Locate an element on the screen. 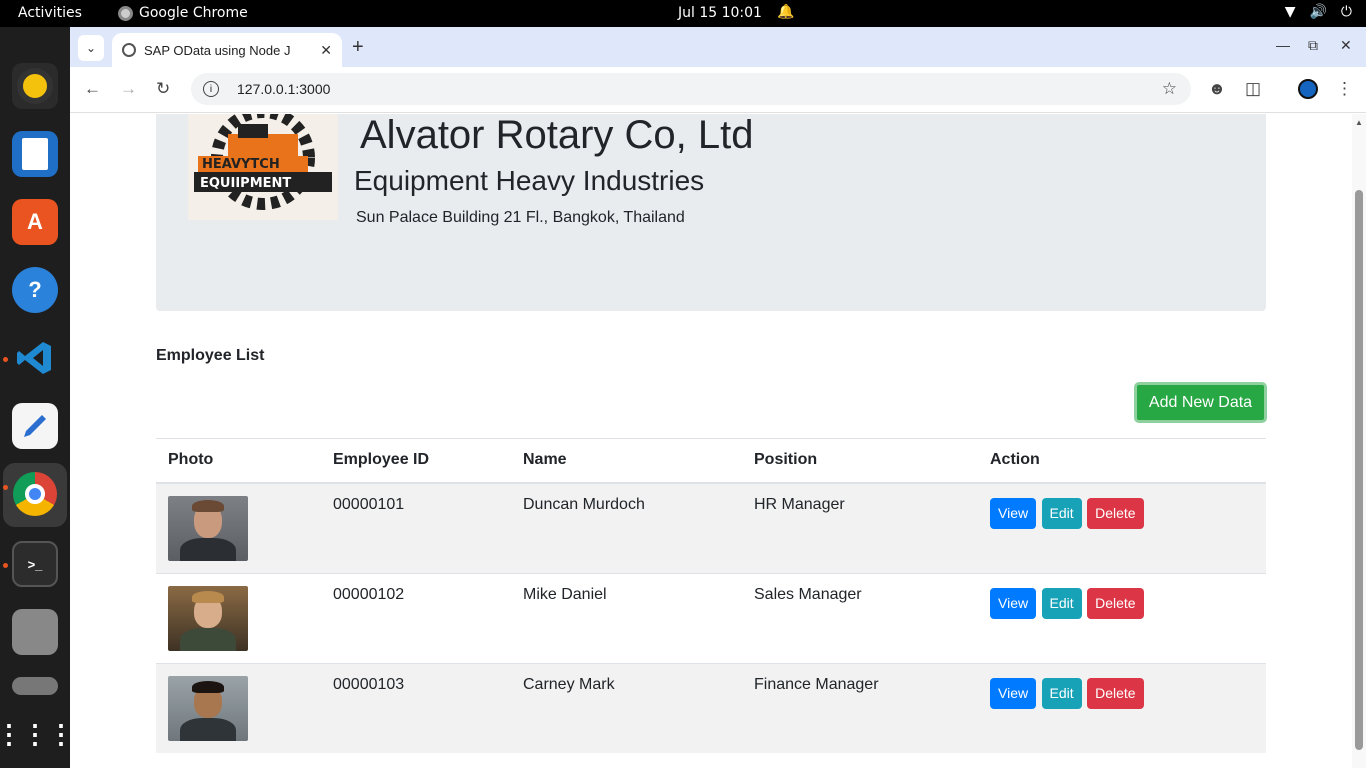 The image size is (1366, 768). browser-toolbar: ← → ↻ i 127.0.0.1:3000 ☆ ☻ ◫ ⋮ is located at coordinates (718, 90).